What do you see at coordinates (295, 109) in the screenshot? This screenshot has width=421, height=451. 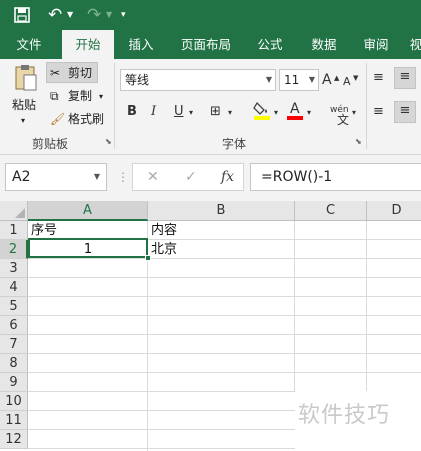 I see `svg-text: A` at bounding box center [295, 109].